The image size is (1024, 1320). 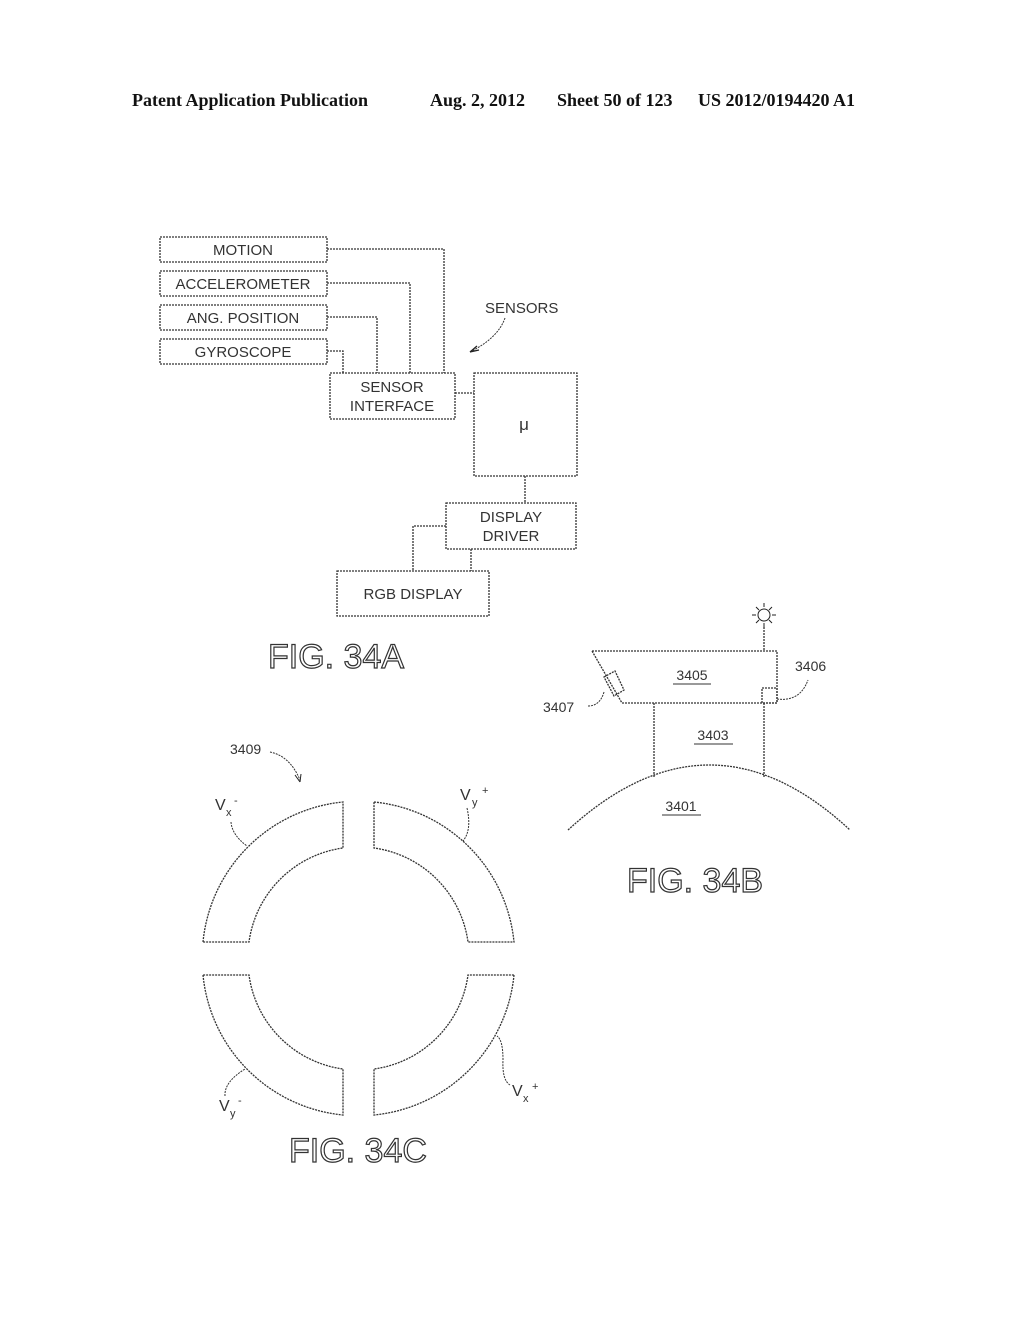 I want to click on gyroscope-wire, so click(x=335, y=361).